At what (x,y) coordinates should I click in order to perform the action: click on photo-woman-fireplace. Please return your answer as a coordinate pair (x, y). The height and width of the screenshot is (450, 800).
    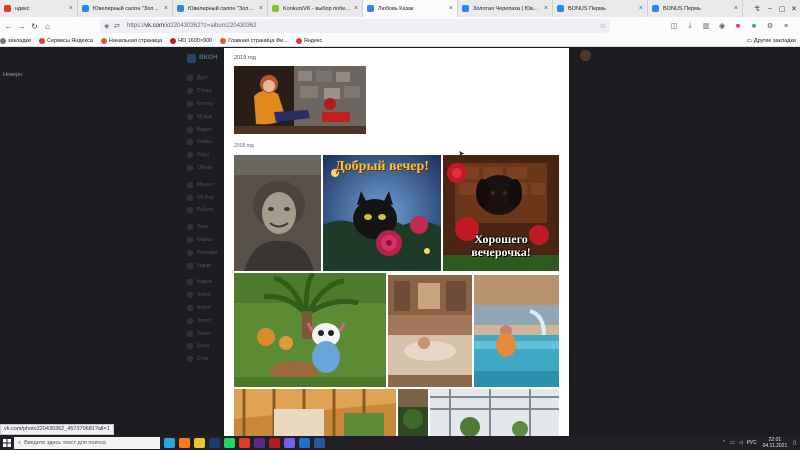
    Looking at the image, I should click on (300, 100).